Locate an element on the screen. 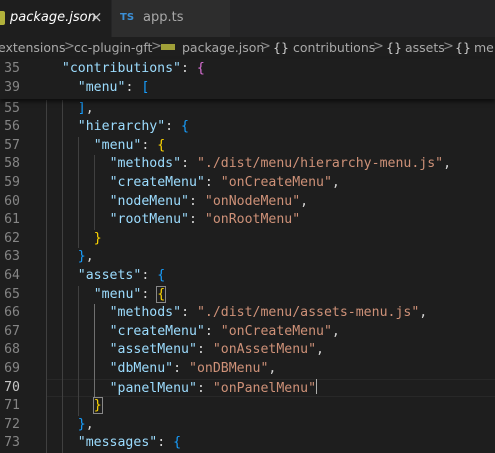  code-line: 57 "menu": { is located at coordinates (247, 146).